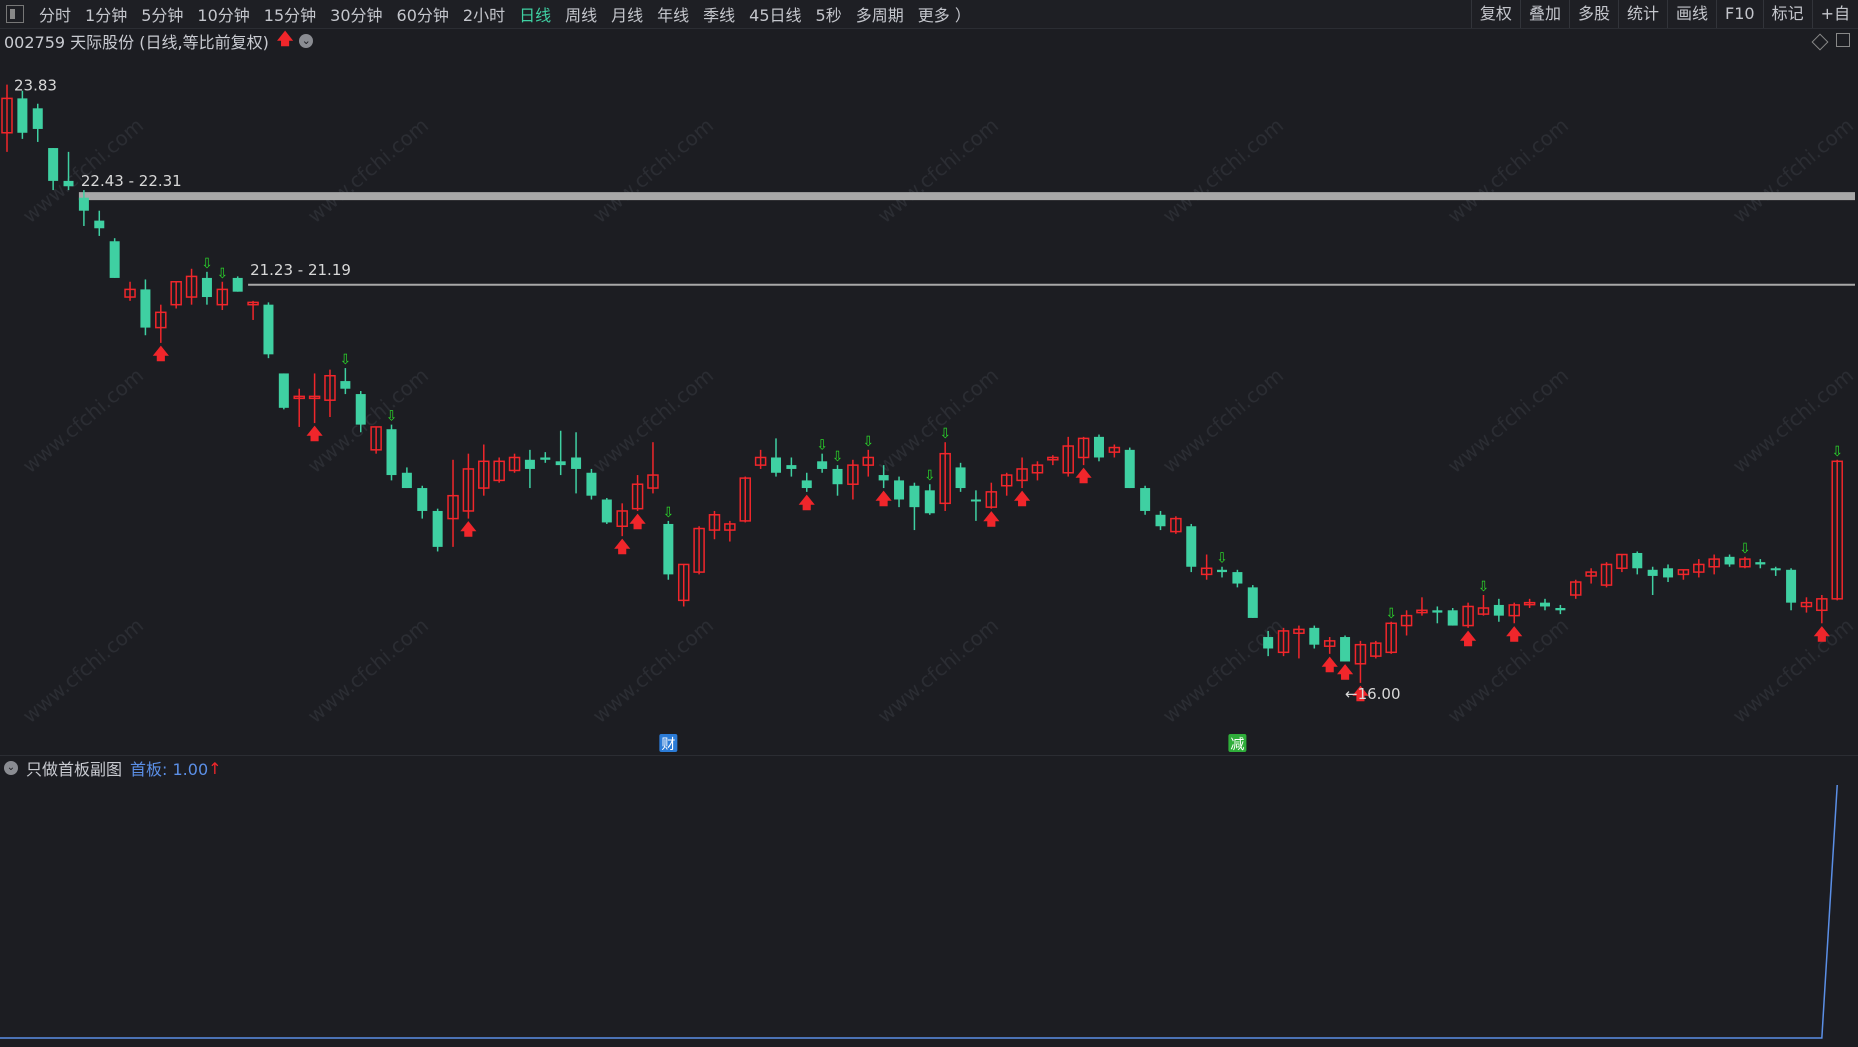 This screenshot has width=1858, height=1047. Describe the element at coordinates (55, 14) in the screenshot. I see `period-tab: 分时` at that location.